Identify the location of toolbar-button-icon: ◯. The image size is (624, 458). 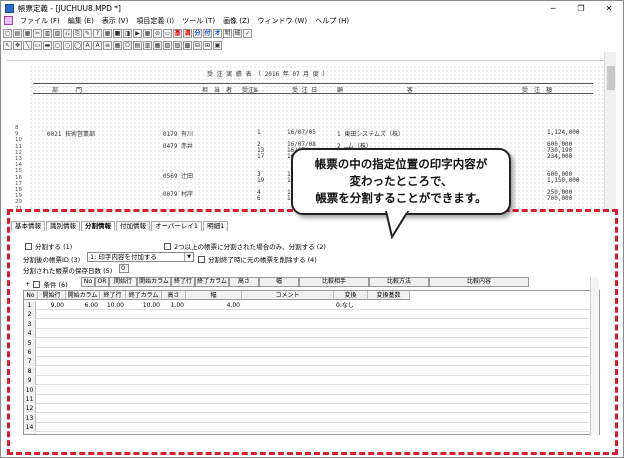
(77, 45).